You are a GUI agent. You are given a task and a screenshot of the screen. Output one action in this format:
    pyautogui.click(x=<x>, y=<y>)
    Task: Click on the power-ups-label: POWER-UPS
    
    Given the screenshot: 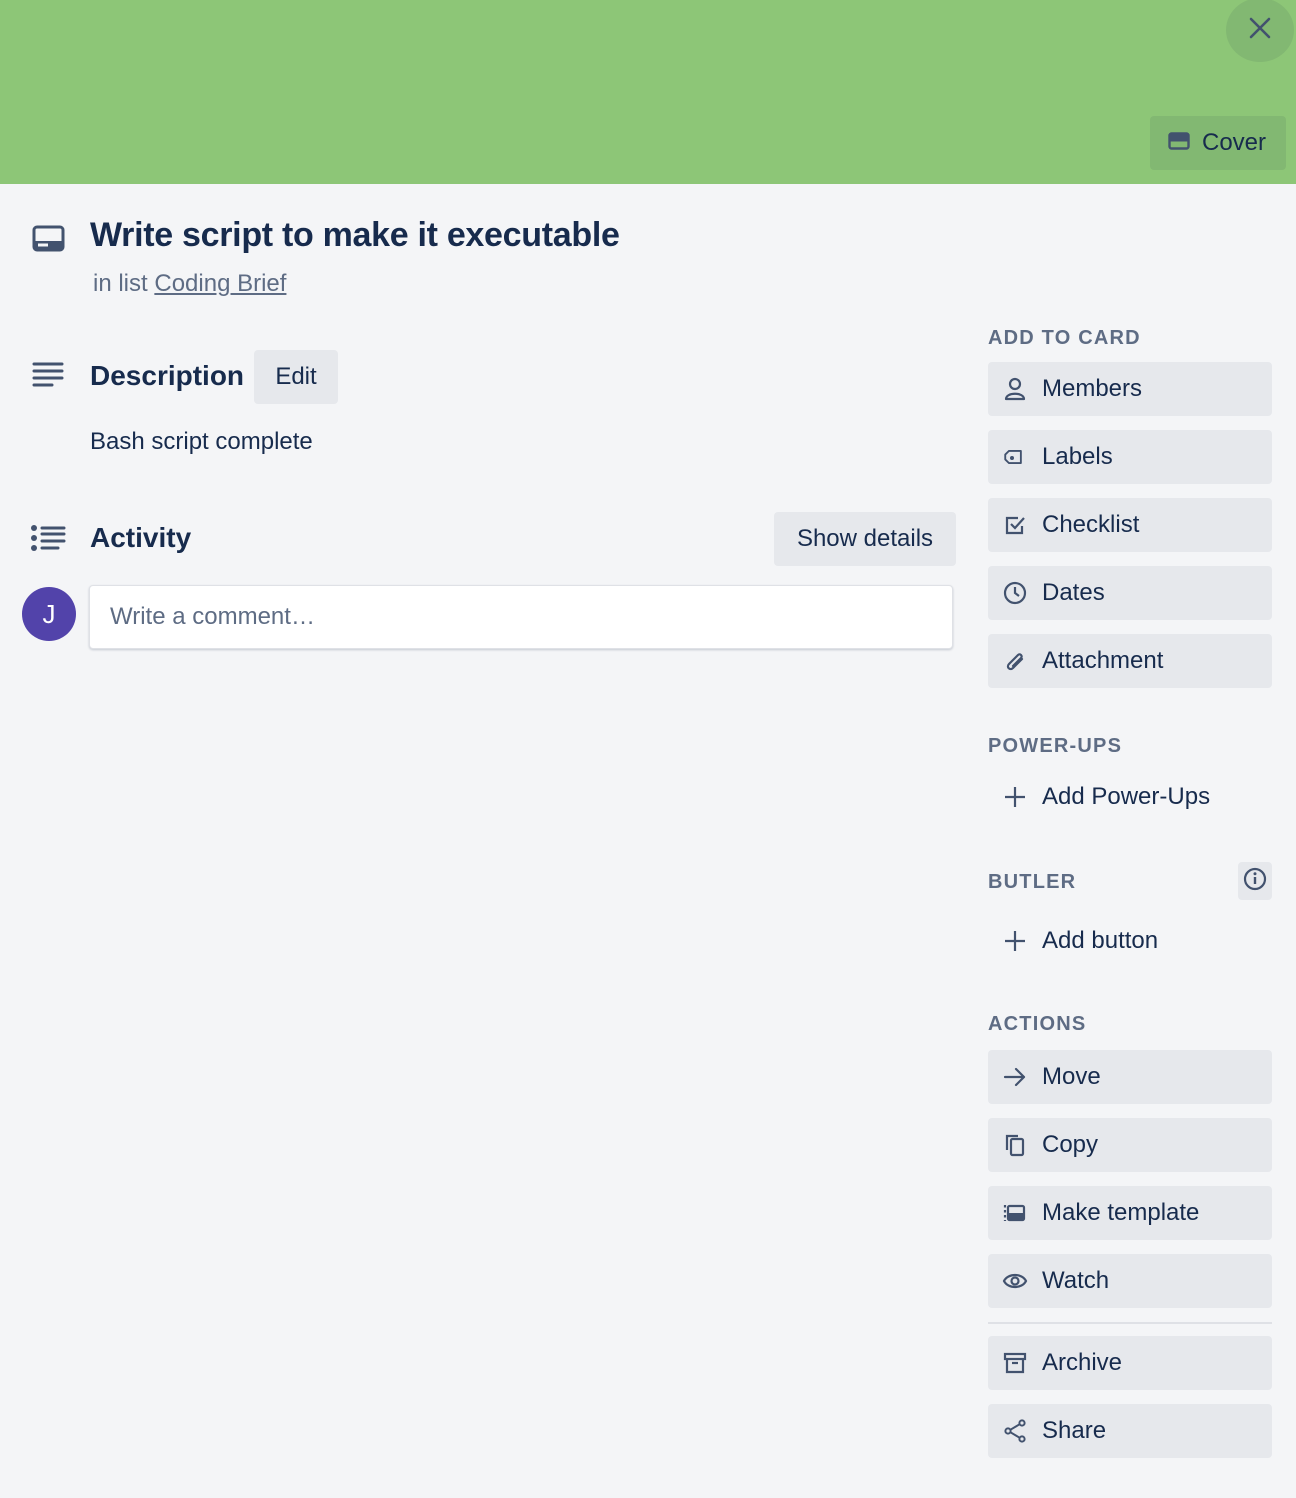 What is the action you would take?
    pyautogui.click(x=1055, y=746)
    